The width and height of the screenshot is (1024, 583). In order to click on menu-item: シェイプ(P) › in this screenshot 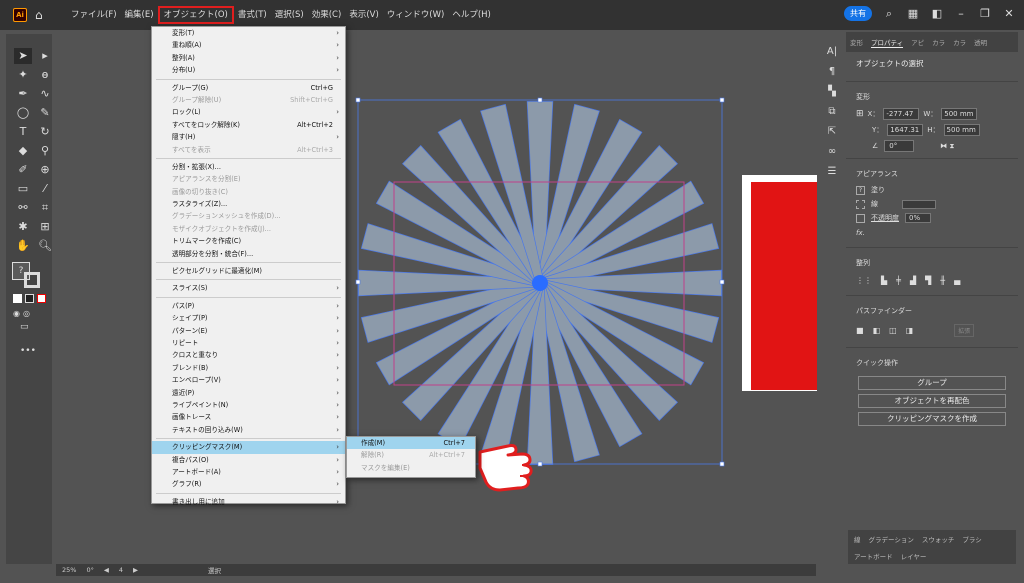, I will do `click(248, 318)`.